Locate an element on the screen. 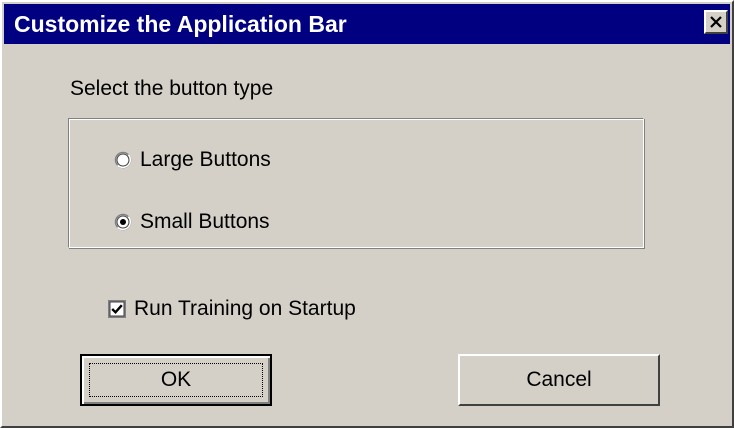  cancel-button: Cancel is located at coordinates (559, 380).